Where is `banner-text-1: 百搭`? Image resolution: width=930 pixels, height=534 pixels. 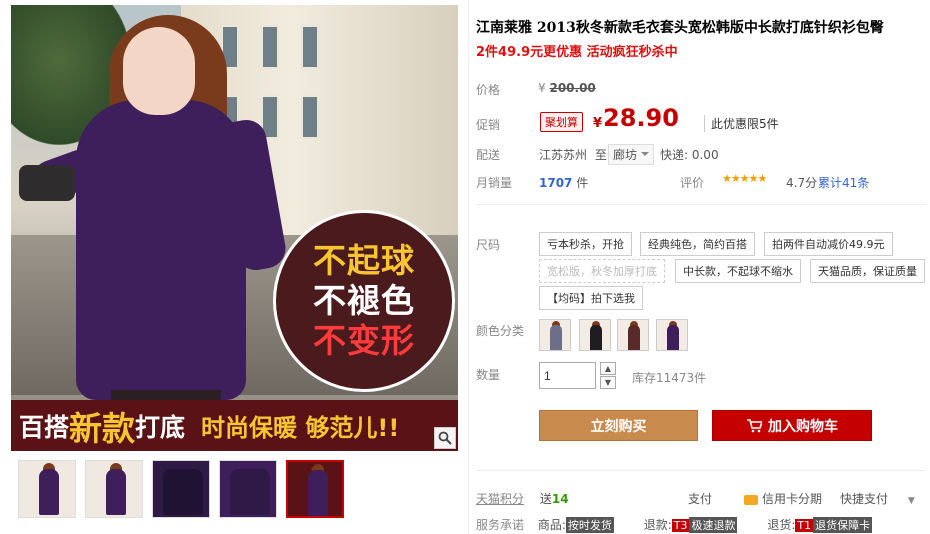
banner-text-1: 百搭 is located at coordinates (44, 427).